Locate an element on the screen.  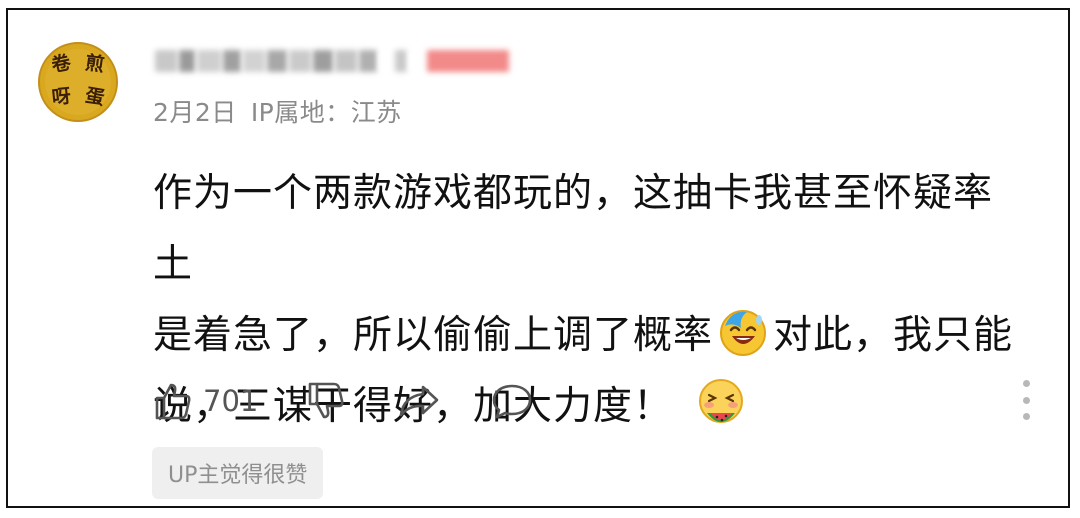
reply-button is located at coordinates (512, 401).